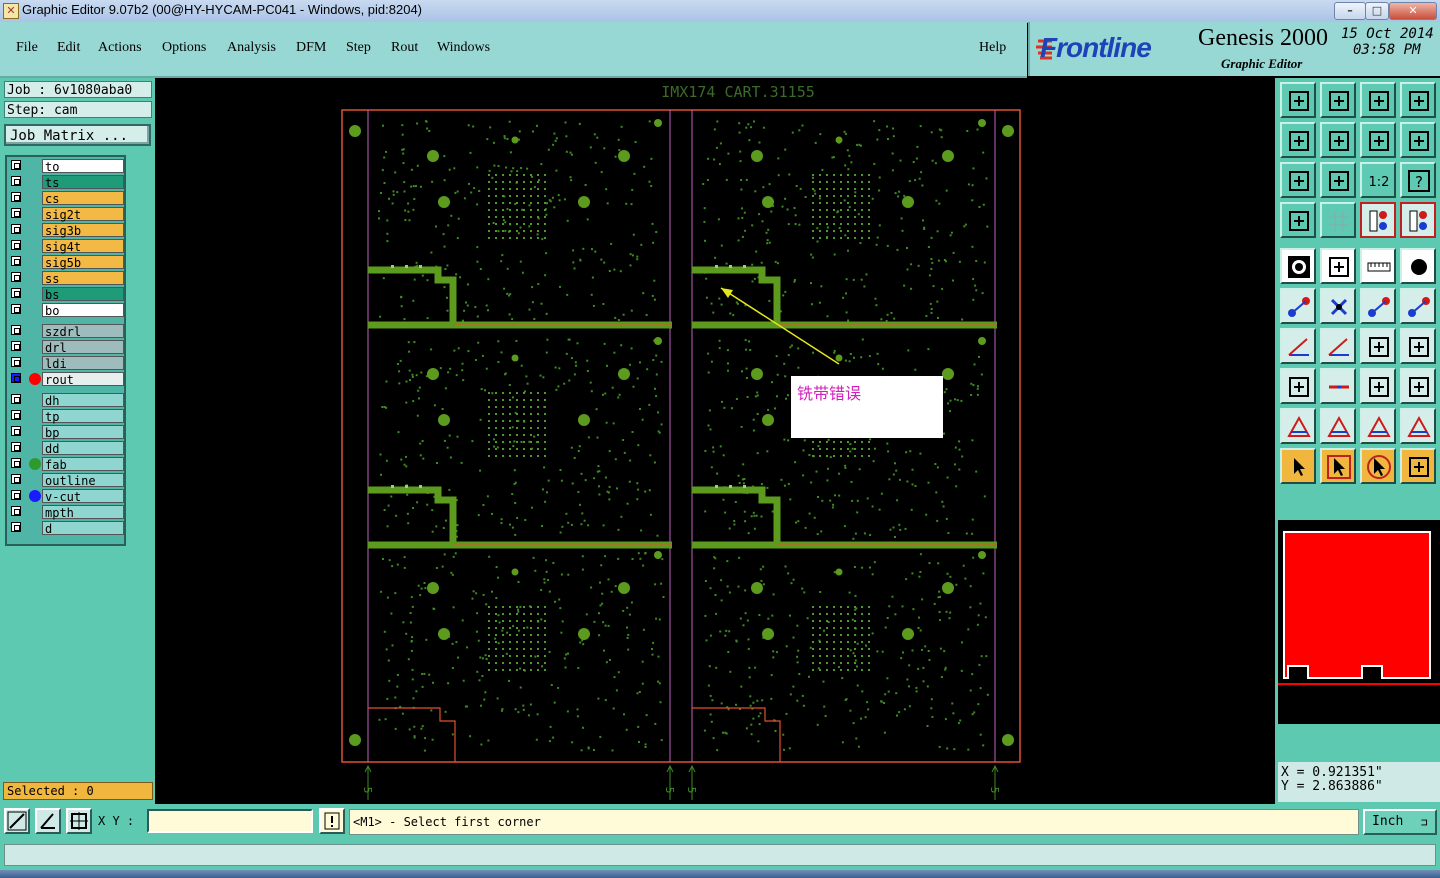 The image size is (1440, 878). I want to click on layer-row-sig3b: sig3b, so click(66, 230).